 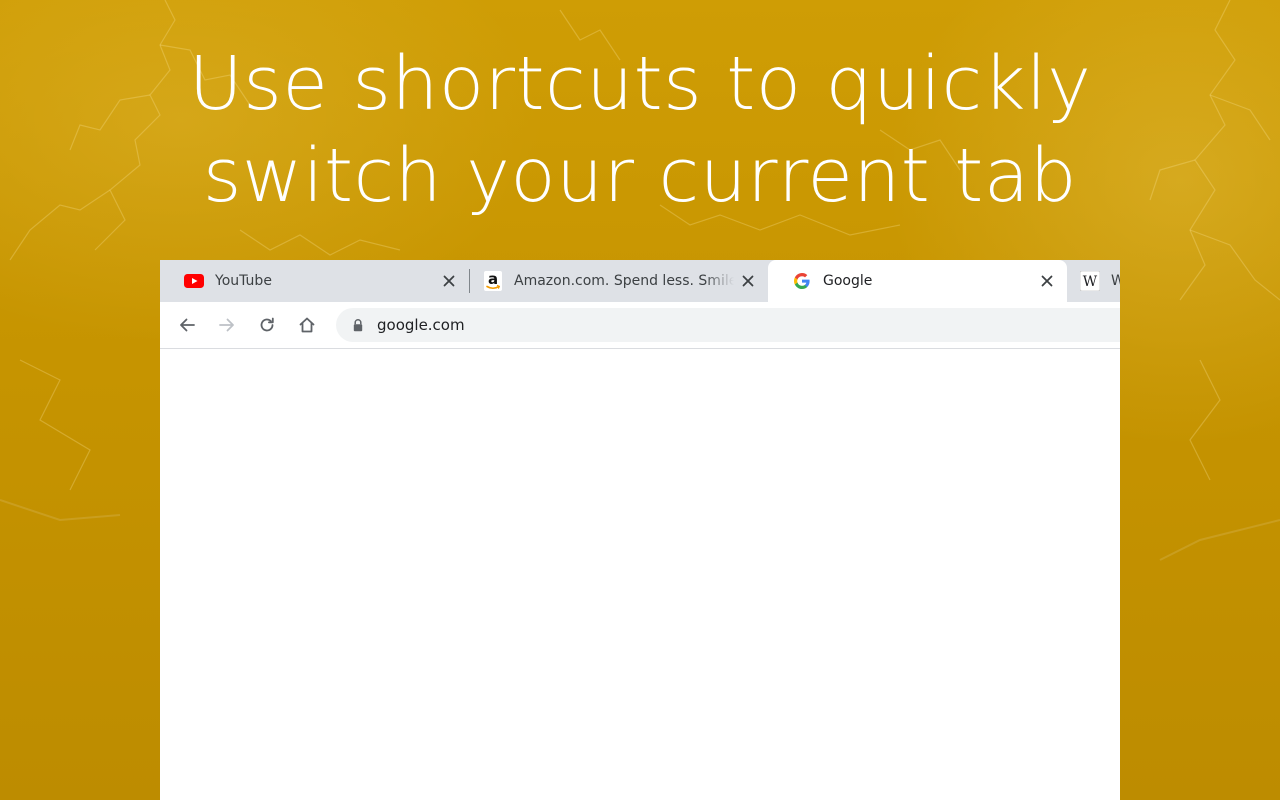 I want to click on tab-amazon: a Amazon.com. Spend less. Smile more., so click(x=614, y=281).